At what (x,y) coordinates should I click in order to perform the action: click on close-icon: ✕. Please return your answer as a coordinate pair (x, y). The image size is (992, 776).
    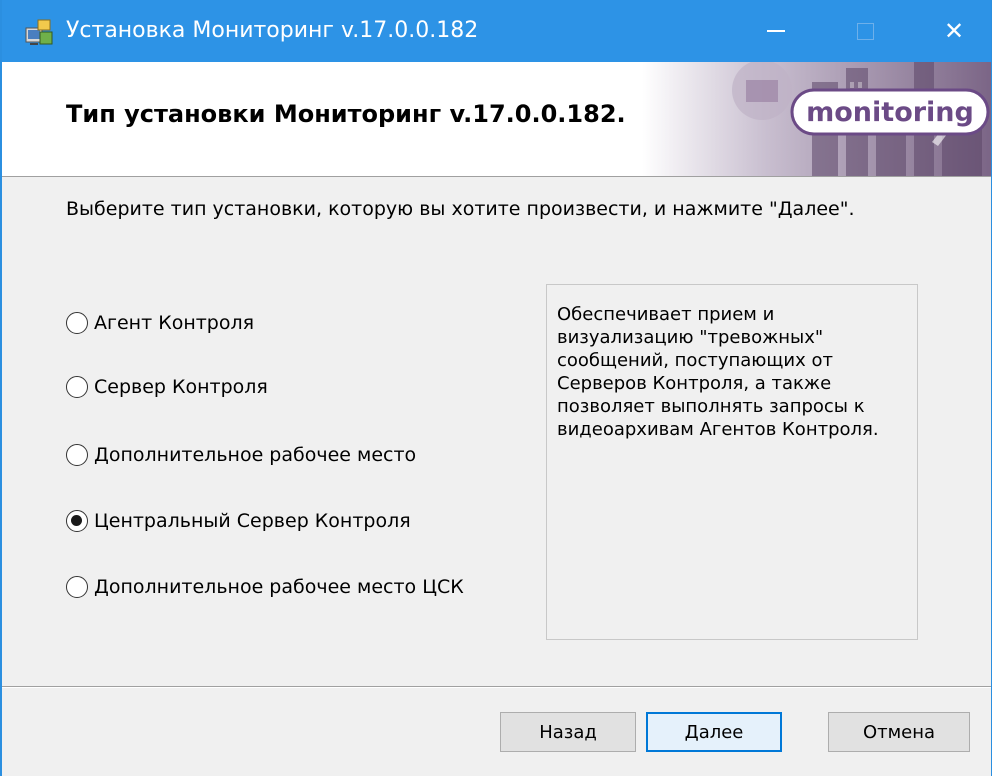
    Looking at the image, I should click on (954, 31).